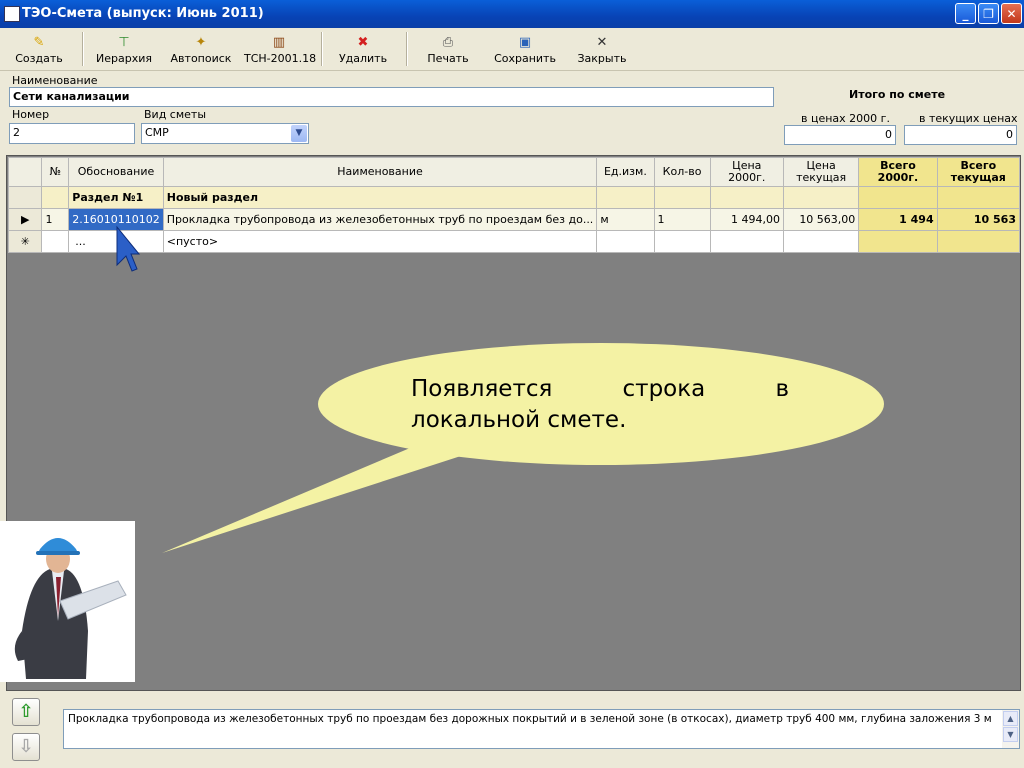 The width and height of the screenshot is (1024, 768). What do you see at coordinates (600, 389) in the screenshot?
I see `callout-text-line1: Появляется строка в` at bounding box center [600, 389].